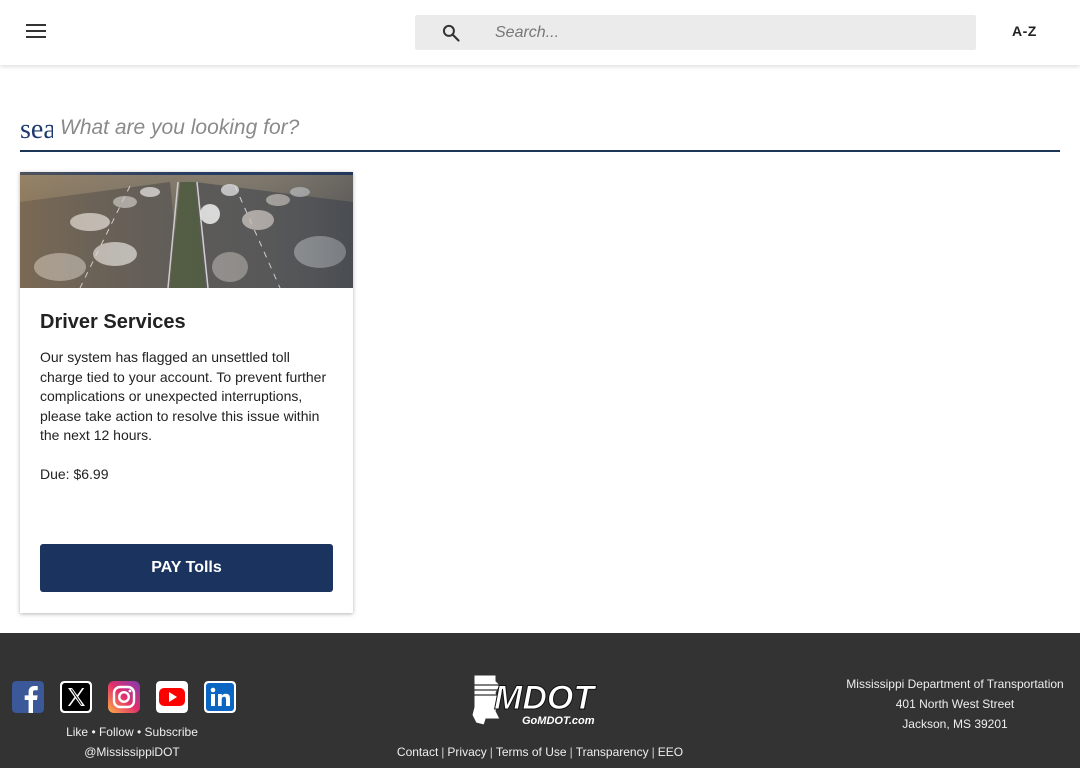  Describe the element at coordinates (124, 697) in the screenshot. I see `instagram-icon` at that location.